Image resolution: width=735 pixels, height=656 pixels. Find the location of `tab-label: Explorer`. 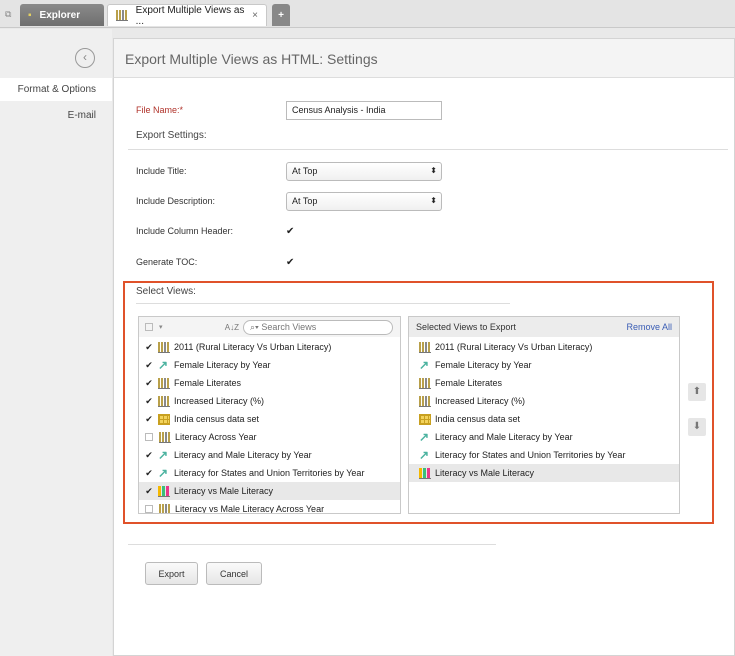

tab-label: Explorer is located at coordinates (60, 15).